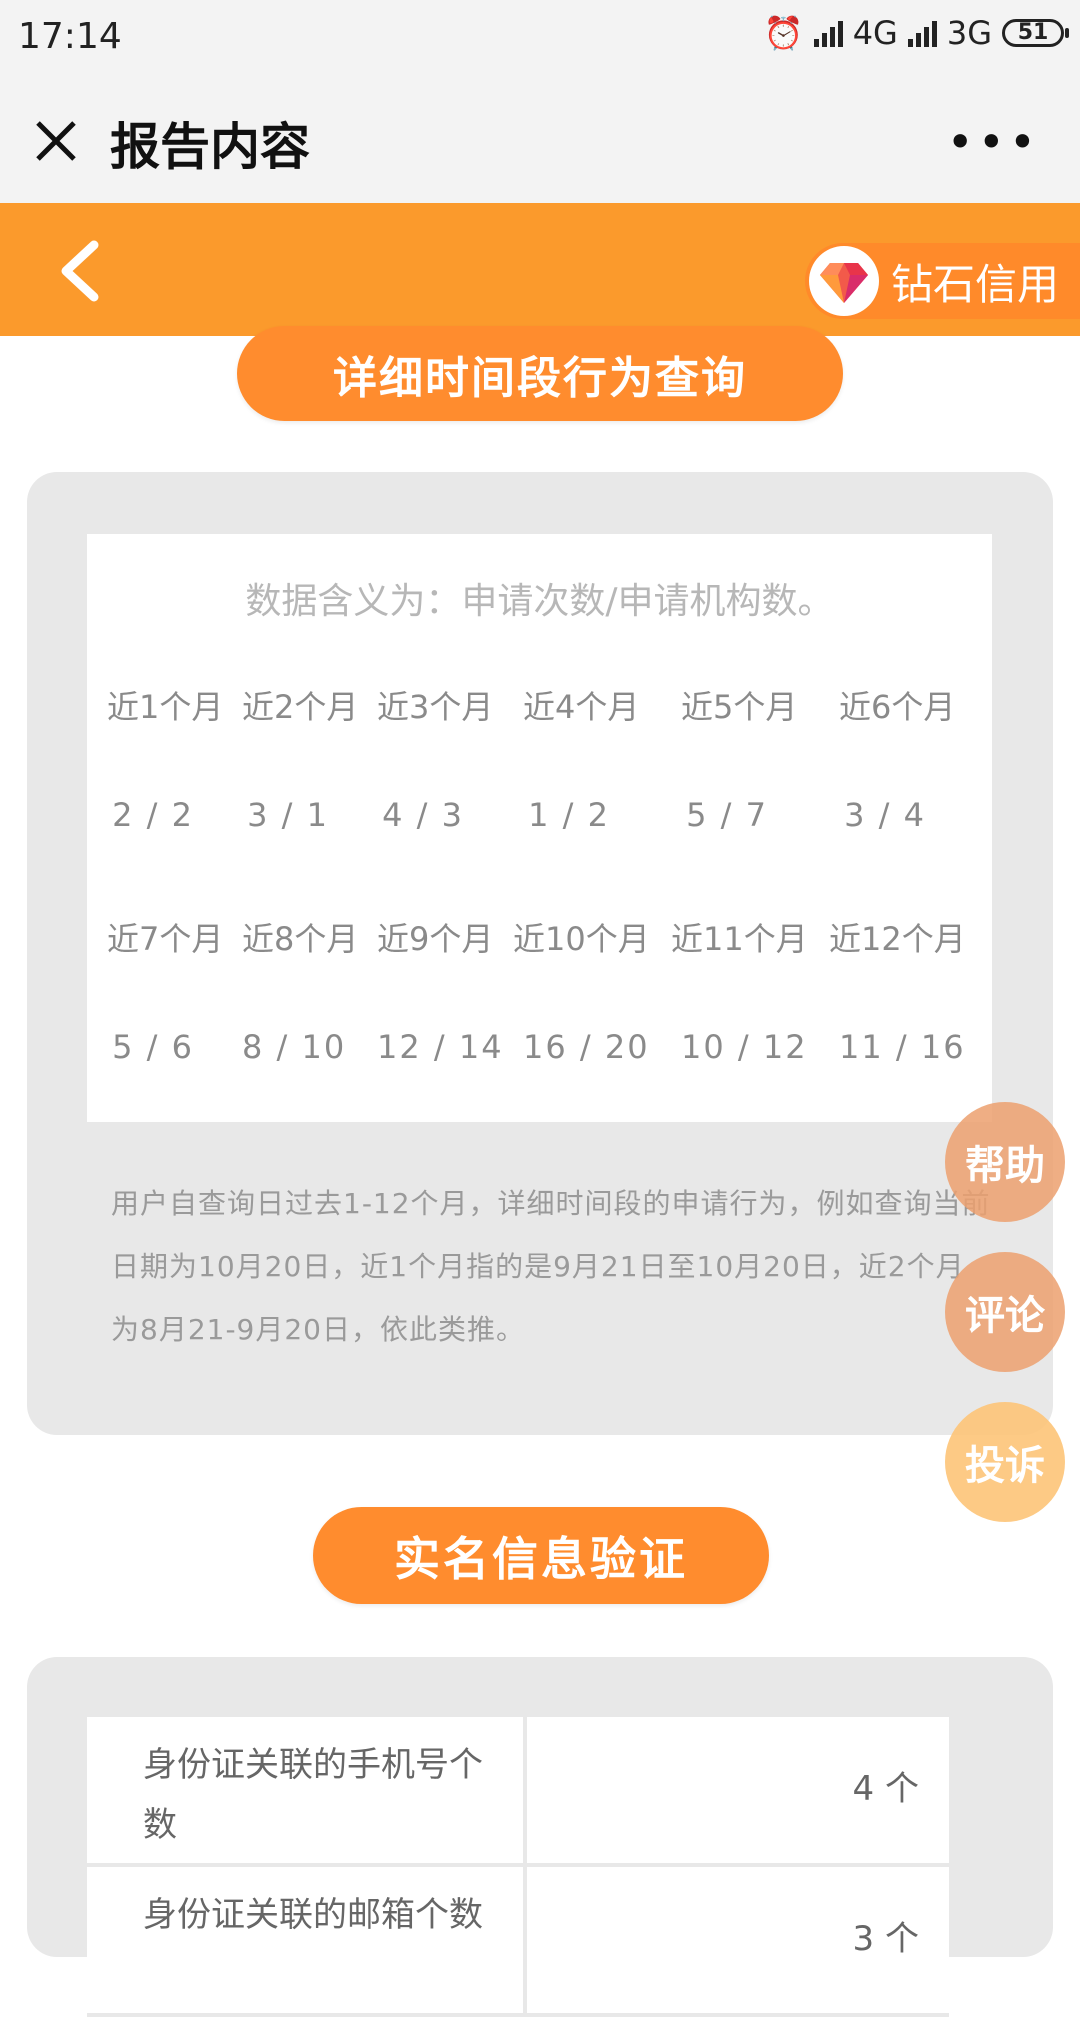 This screenshot has height=2017, width=1080. What do you see at coordinates (153, 1047) in the screenshot?
I see `month-value: 5 / 6` at bounding box center [153, 1047].